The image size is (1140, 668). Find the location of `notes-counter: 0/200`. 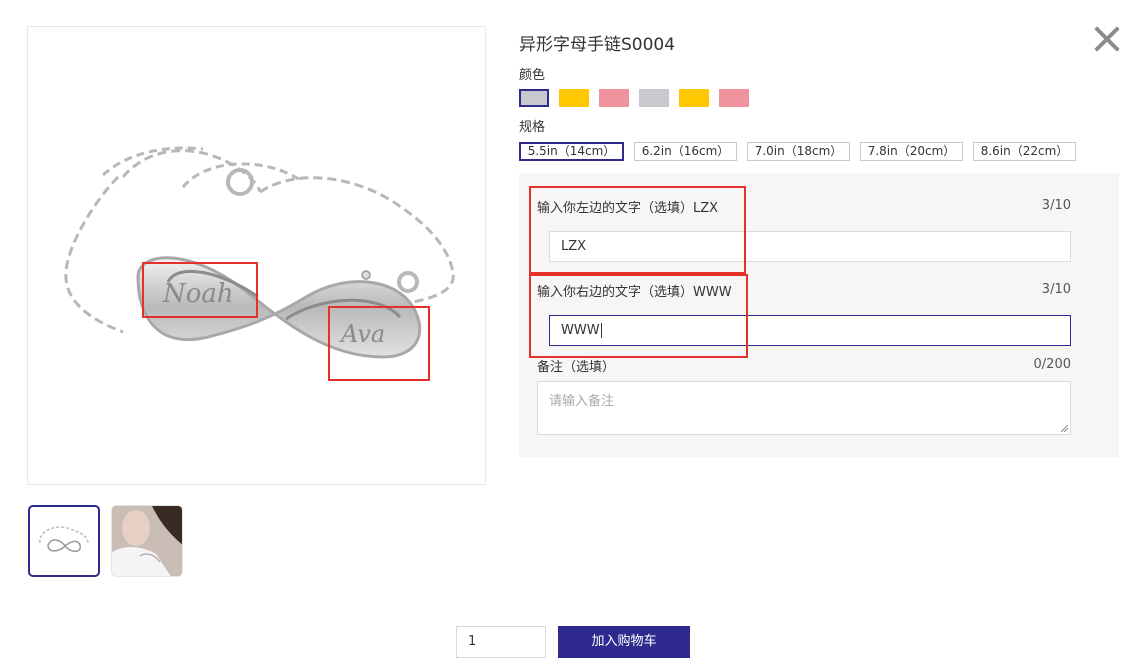

notes-counter: 0/200 is located at coordinates (1052, 364).